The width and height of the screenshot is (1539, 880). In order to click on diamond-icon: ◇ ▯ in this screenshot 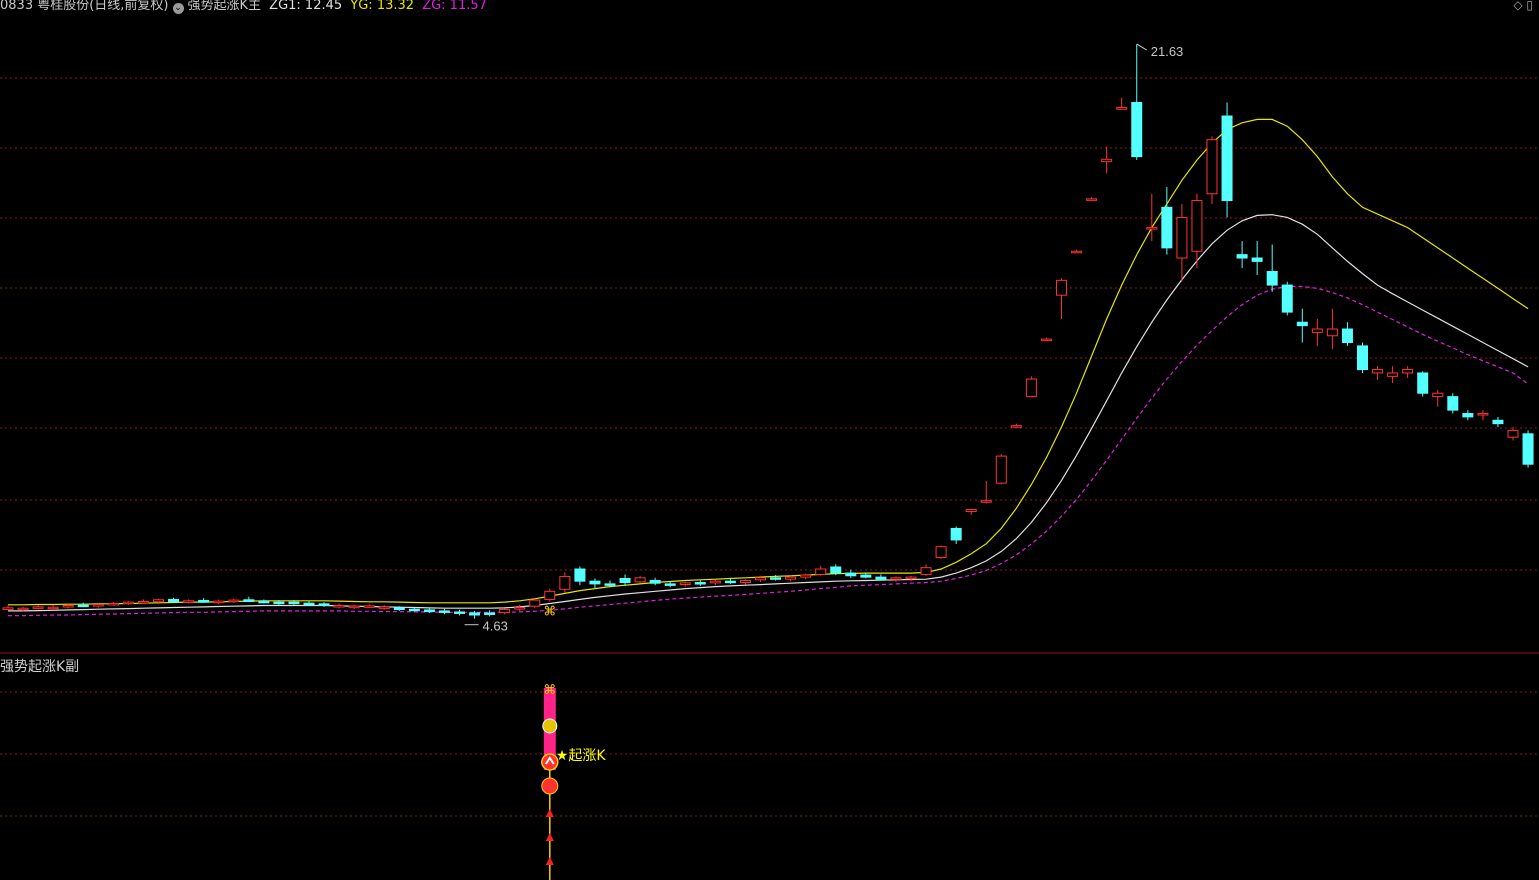, I will do `click(1523, 6)`.